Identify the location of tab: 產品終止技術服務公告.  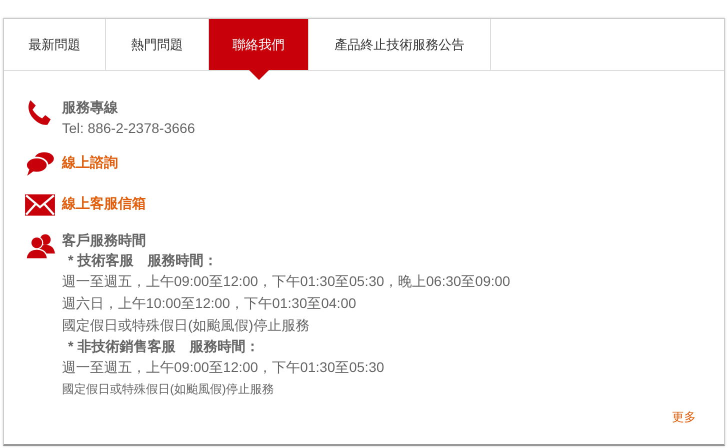
(400, 44).